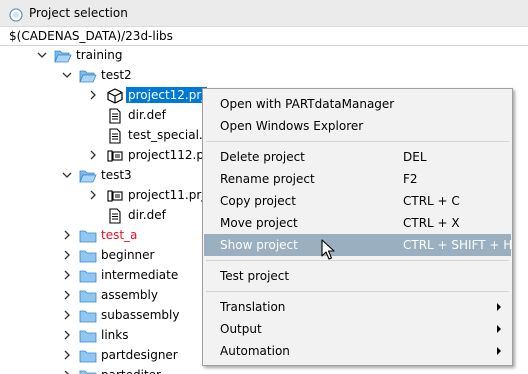  What do you see at coordinates (328, 249) in the screenshot?
I see `mouse-cursor-icon` at bounding box center [328, 249].